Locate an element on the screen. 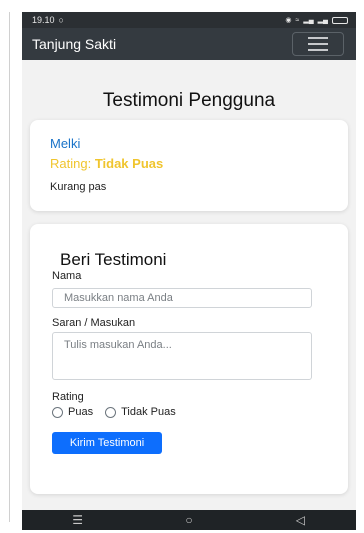  feedback-textarea is located at coordinates (182, 356).